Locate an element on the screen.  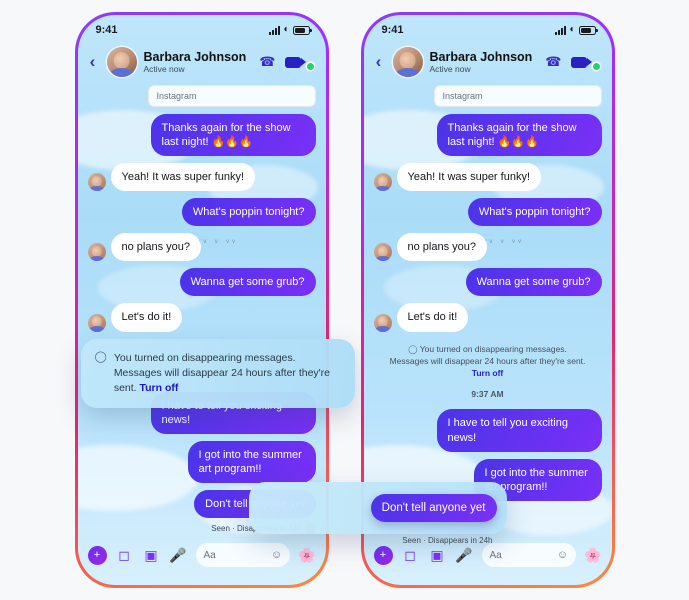
message-bubble-outgoing: I got into the summer art program!! is located at coordinates (251, 461).